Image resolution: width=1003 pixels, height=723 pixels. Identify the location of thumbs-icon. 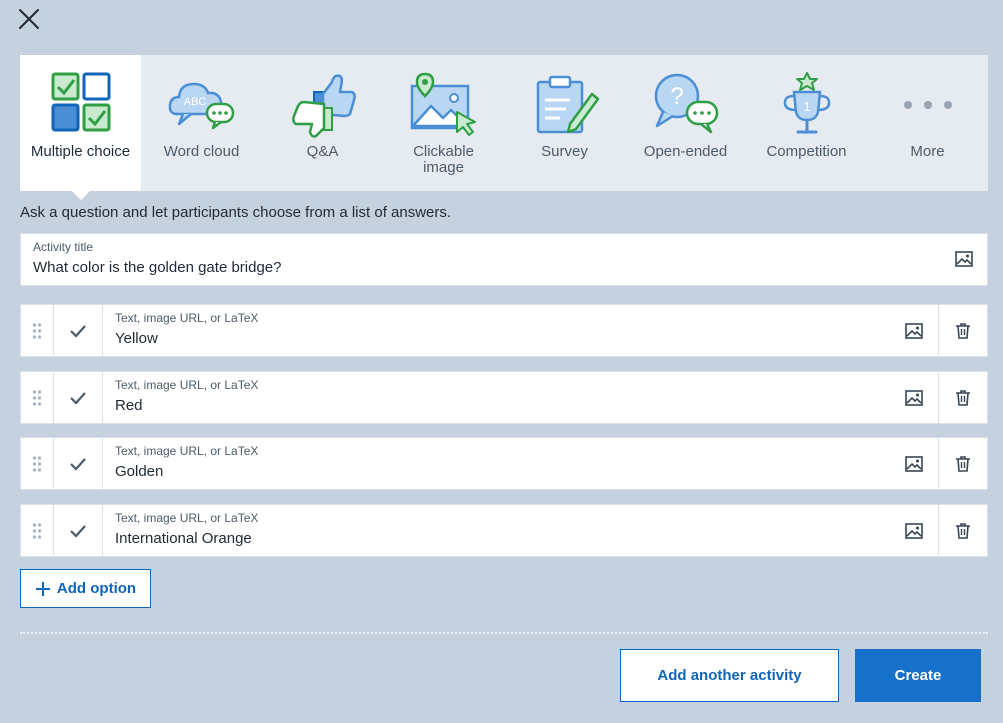
(323, 106).